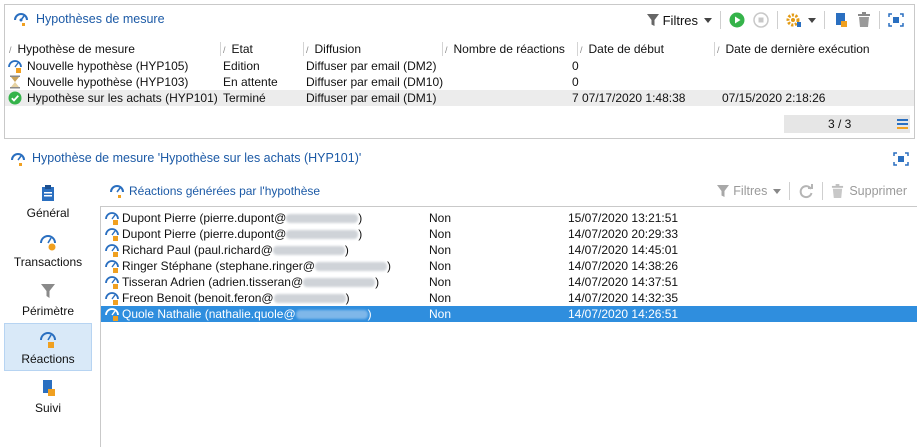 This screenshot has height=447, width=917. Describe the element at coordinates (623, 298) in the screenshot. I see `reaction-date: 14/07/2020 14:32:35` at that location.